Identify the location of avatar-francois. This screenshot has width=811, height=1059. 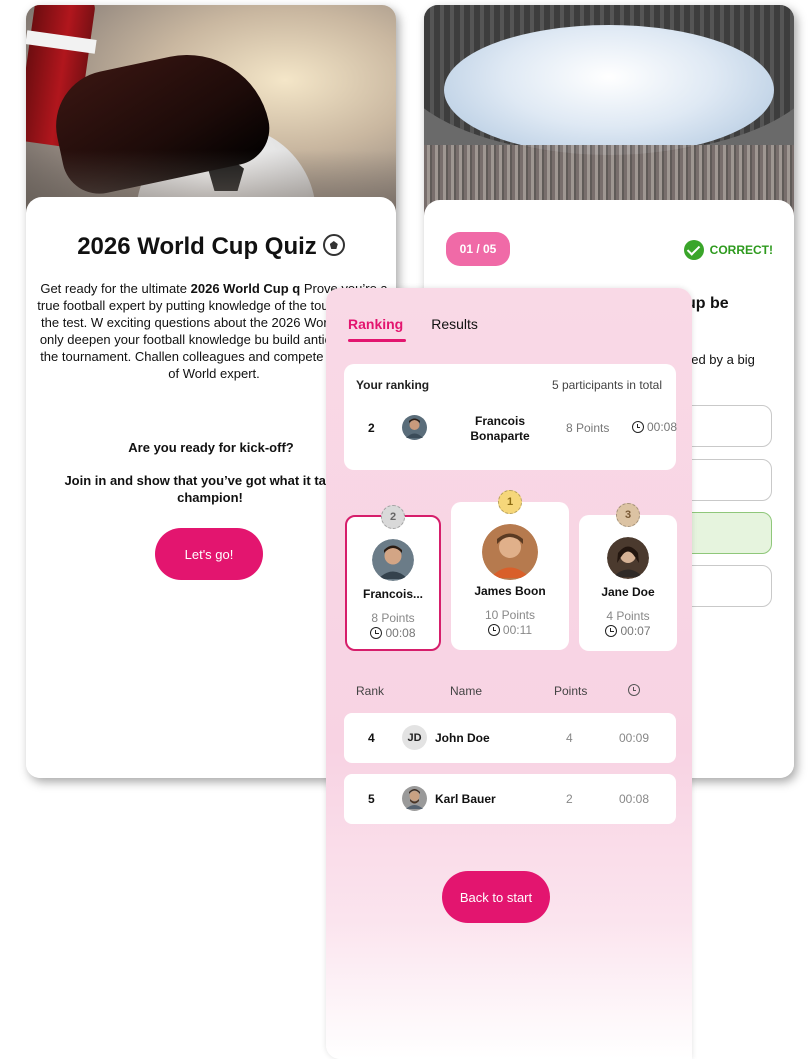
(393, 560).